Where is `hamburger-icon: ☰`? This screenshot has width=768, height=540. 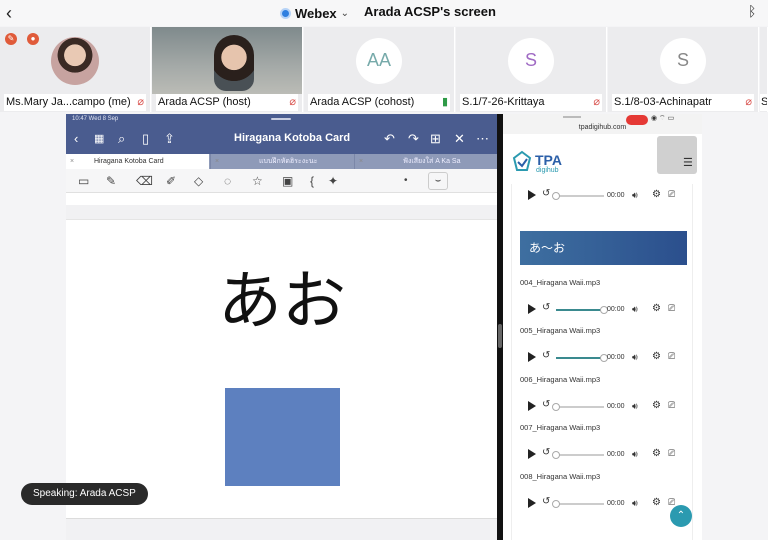 hamburger-icon: ☰ is located at coordinates (688, 163).